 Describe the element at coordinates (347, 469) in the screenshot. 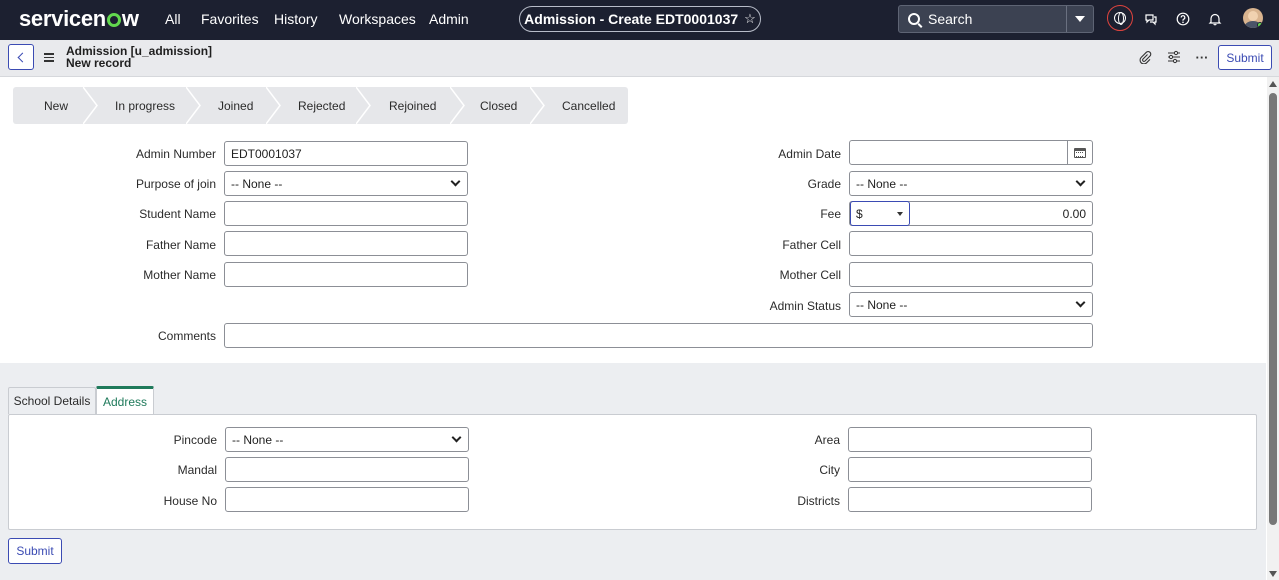

I see `mandal-field` at that location.